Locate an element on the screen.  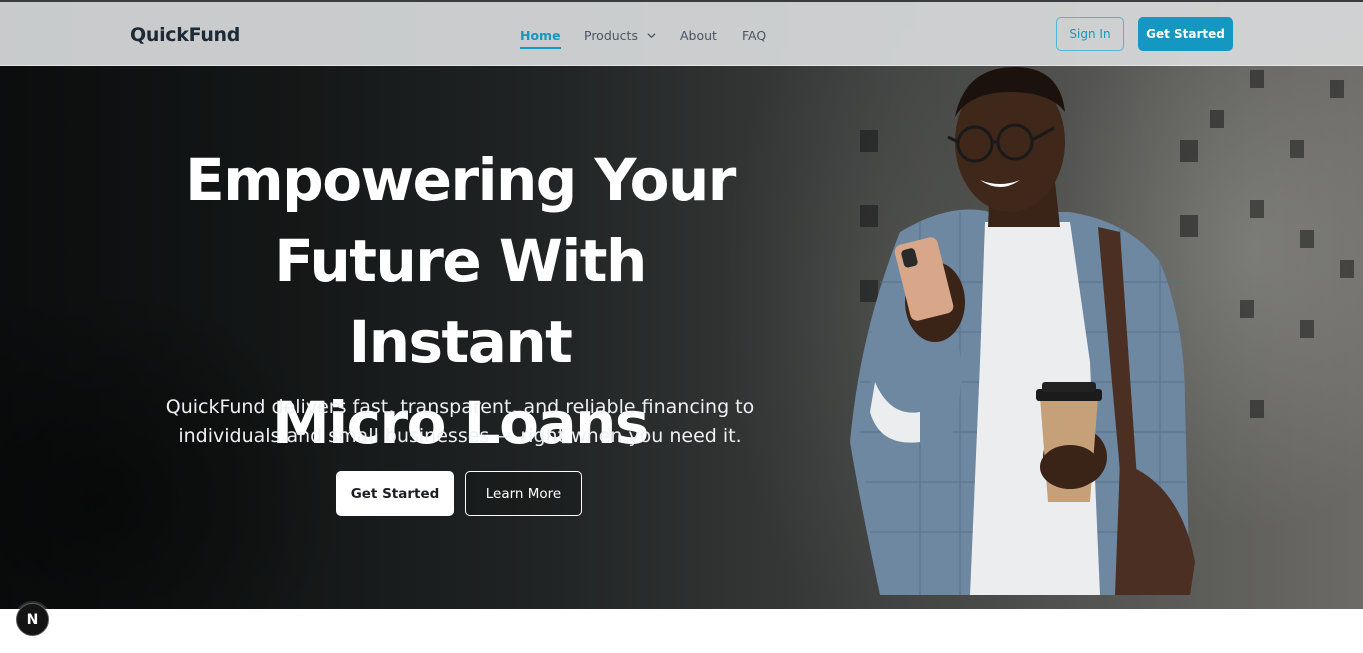
nav-products: Products is located at coordinates (620, 35).